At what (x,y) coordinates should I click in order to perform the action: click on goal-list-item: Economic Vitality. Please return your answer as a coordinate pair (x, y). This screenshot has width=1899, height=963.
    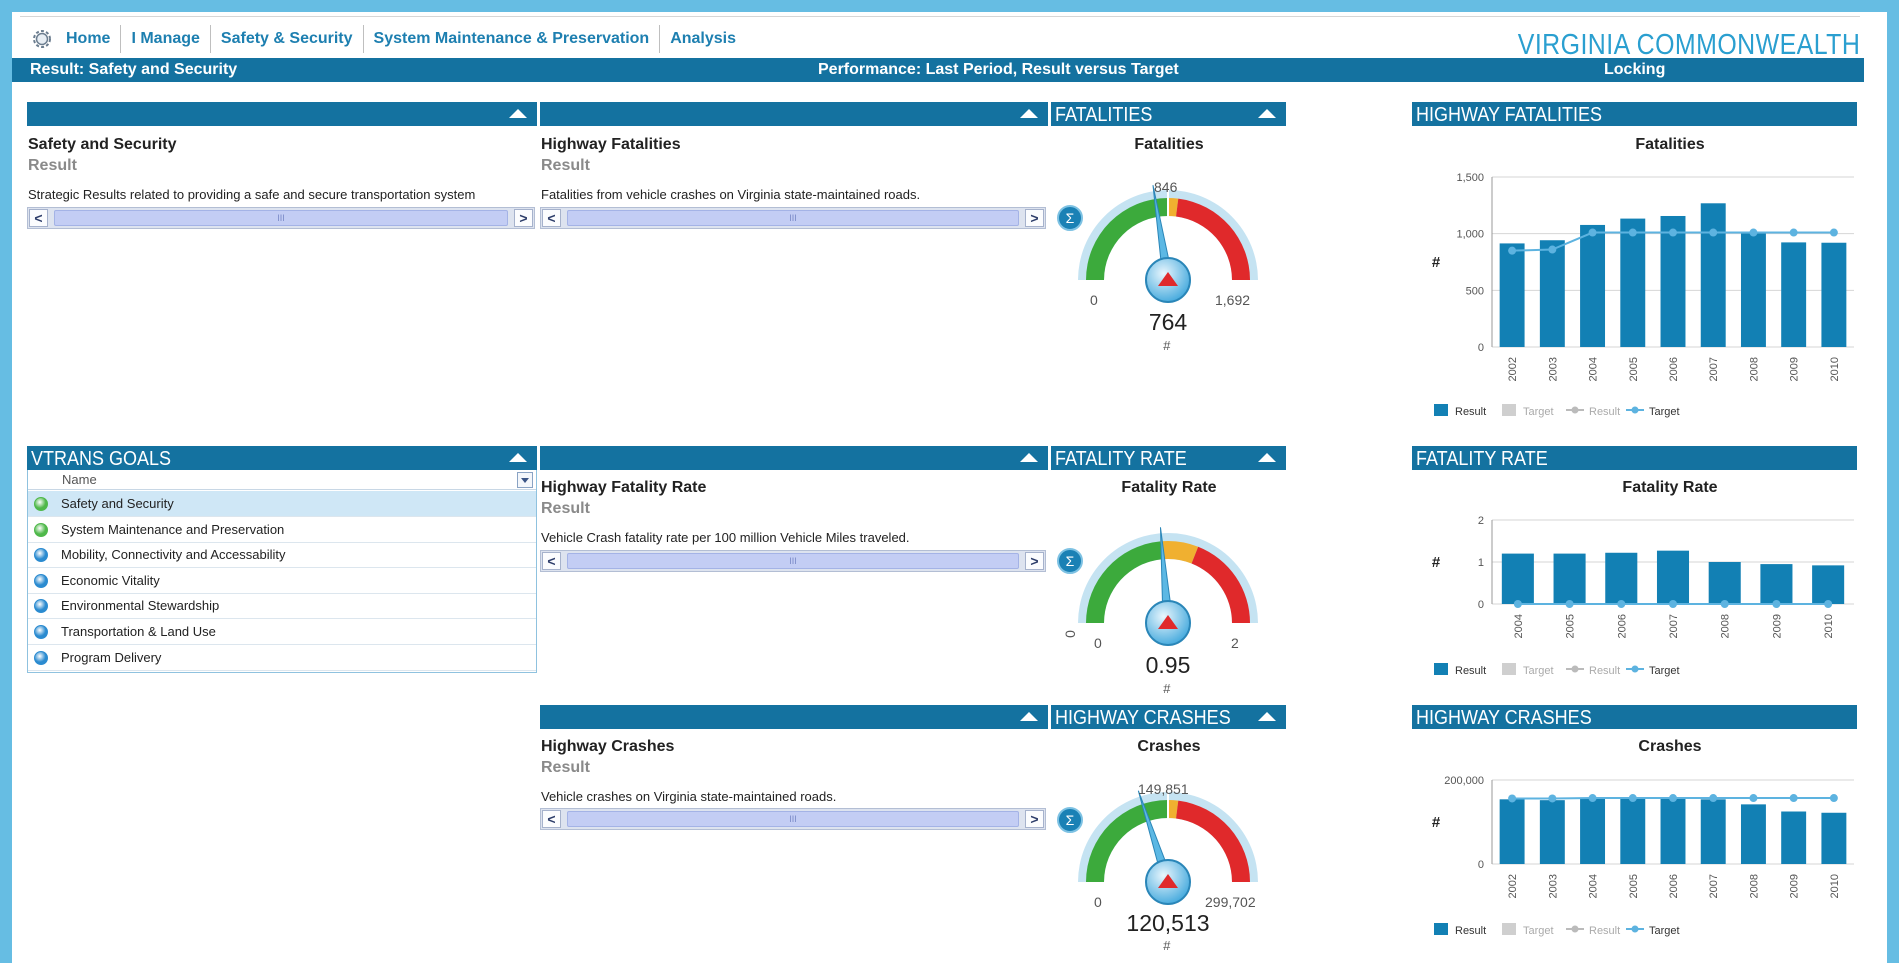
    Looking at the image, I should click on (282, 581).